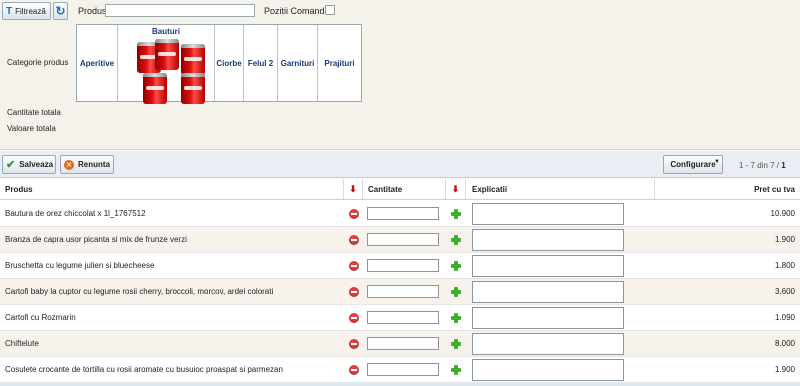 The image size is (800, 386). What do you see at coordinates (180, 10) in the screenshot?
I see `produs-input` at bounding box center [180, 10].